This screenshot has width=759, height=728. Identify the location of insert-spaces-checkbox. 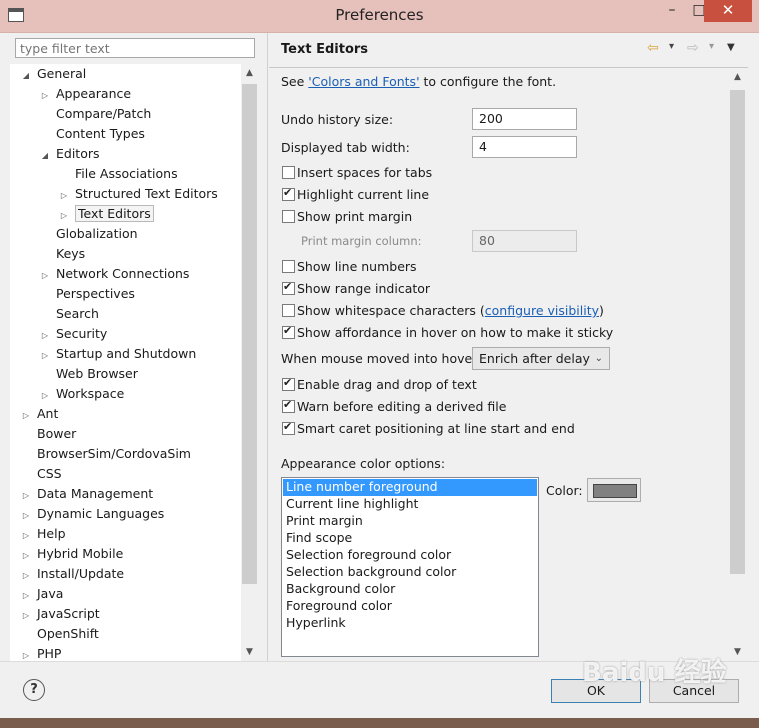
(288, 172).